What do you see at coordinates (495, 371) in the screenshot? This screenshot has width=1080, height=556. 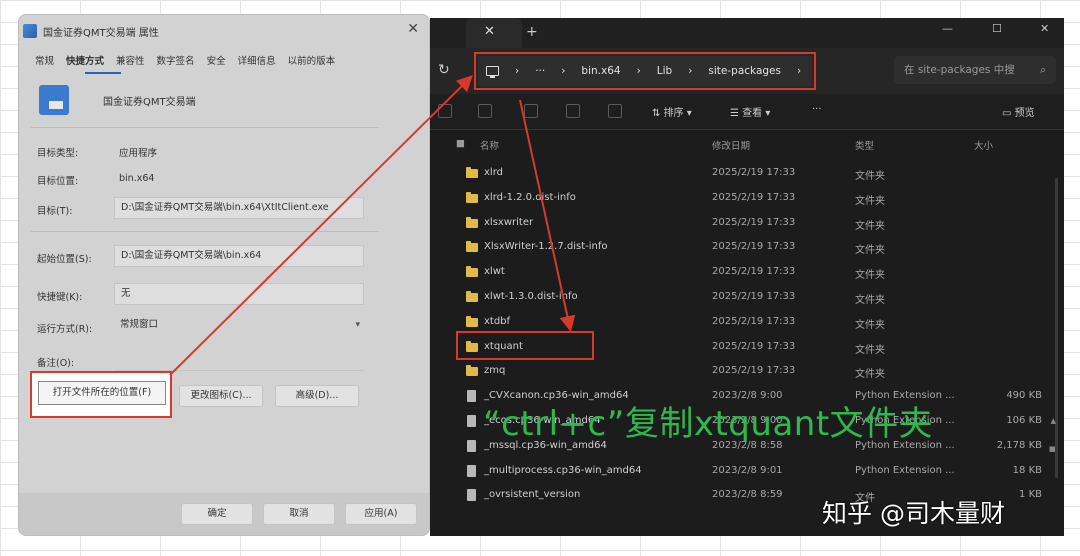 I see `file-name: zmq` at bounding box center [495, 371].